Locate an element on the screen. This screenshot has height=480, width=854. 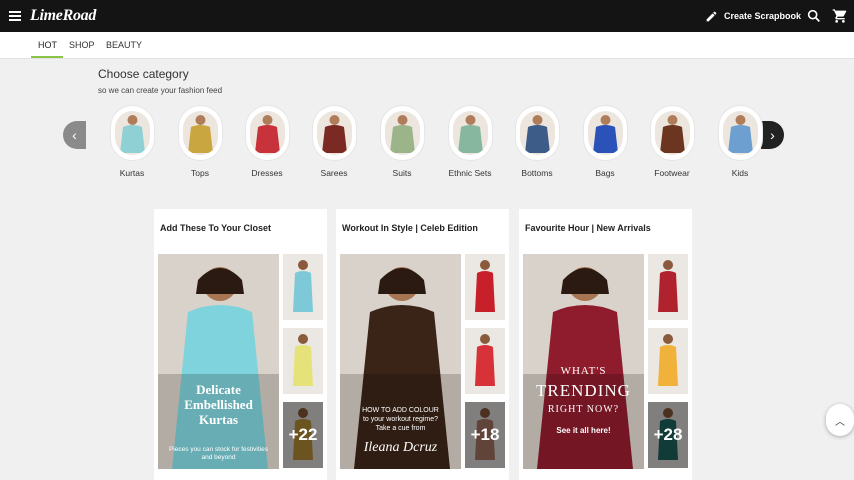
category-sarees: Sarees is located at coordinates (334, 141).